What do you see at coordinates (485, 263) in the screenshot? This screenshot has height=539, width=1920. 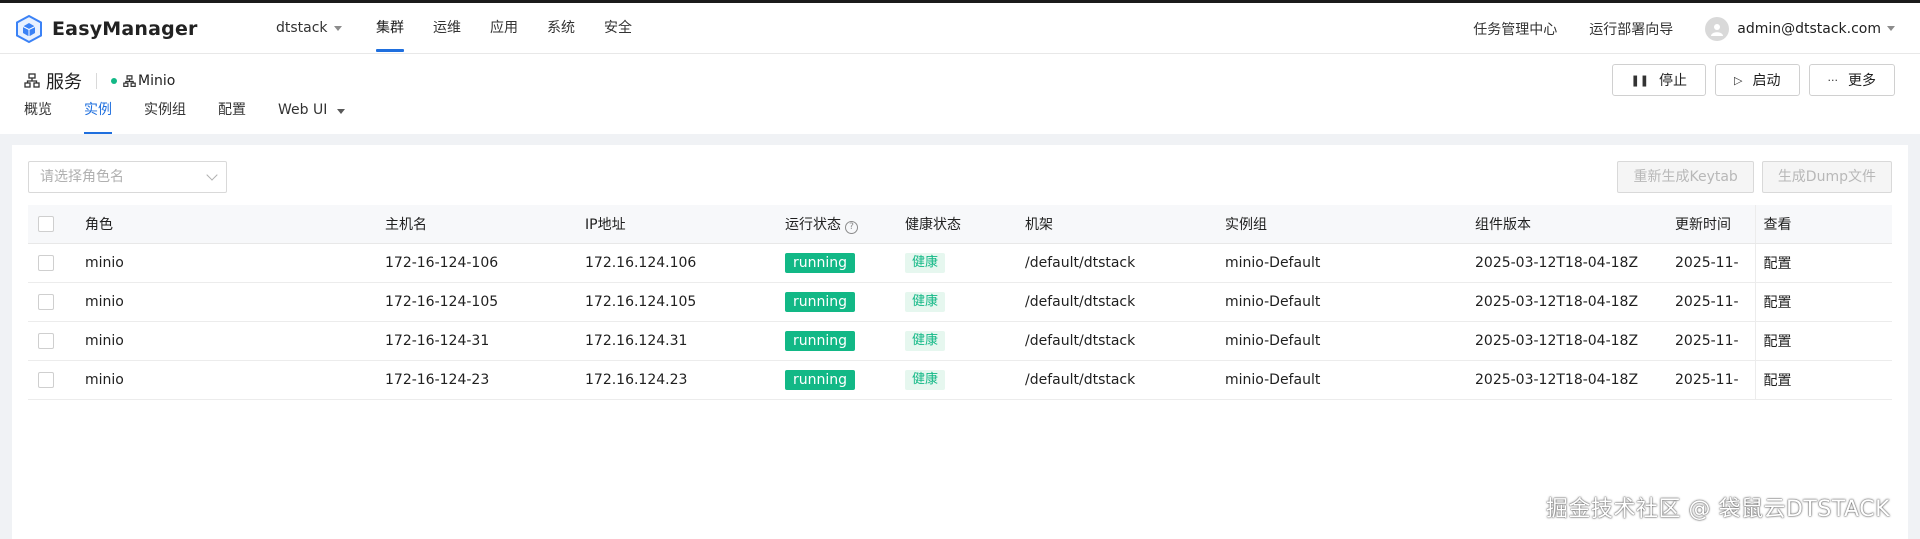 I see `hostname-link: 172-16-124-106` at bounding box center [485, 263].